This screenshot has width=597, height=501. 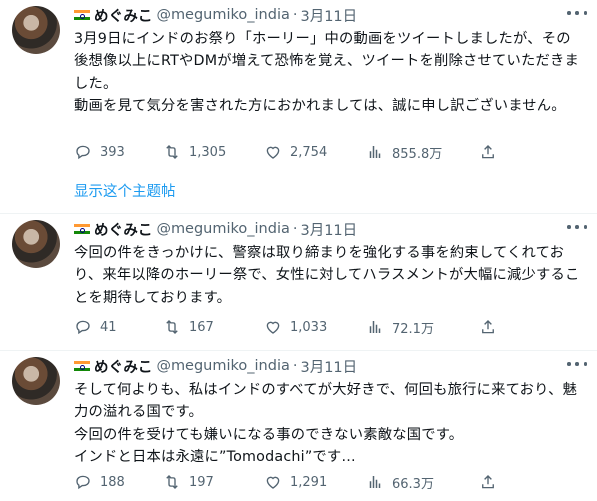 I want to click on views-count: 72.1万, so click(x=413, y=329).